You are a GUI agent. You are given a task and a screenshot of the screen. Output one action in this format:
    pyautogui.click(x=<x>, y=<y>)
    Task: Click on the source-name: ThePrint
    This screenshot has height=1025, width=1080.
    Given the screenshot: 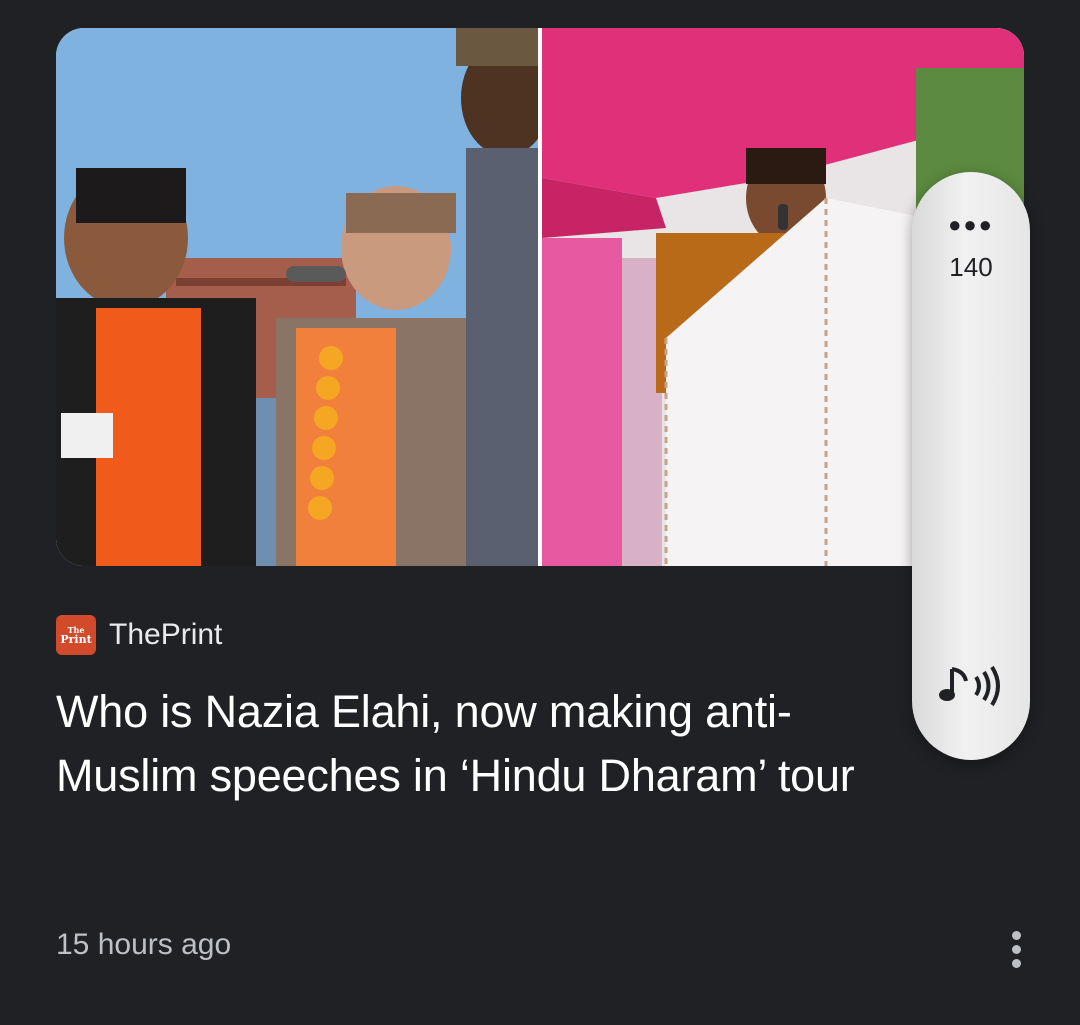 What is the action you would take?
    pyautogui.click(x=166, y=634)
    